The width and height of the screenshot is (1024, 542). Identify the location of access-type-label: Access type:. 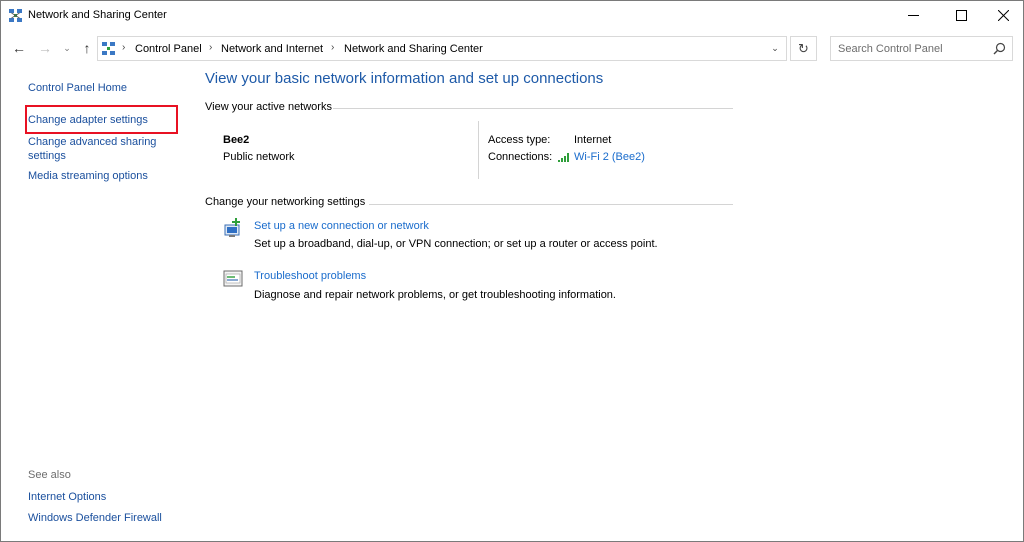
(519, 140).